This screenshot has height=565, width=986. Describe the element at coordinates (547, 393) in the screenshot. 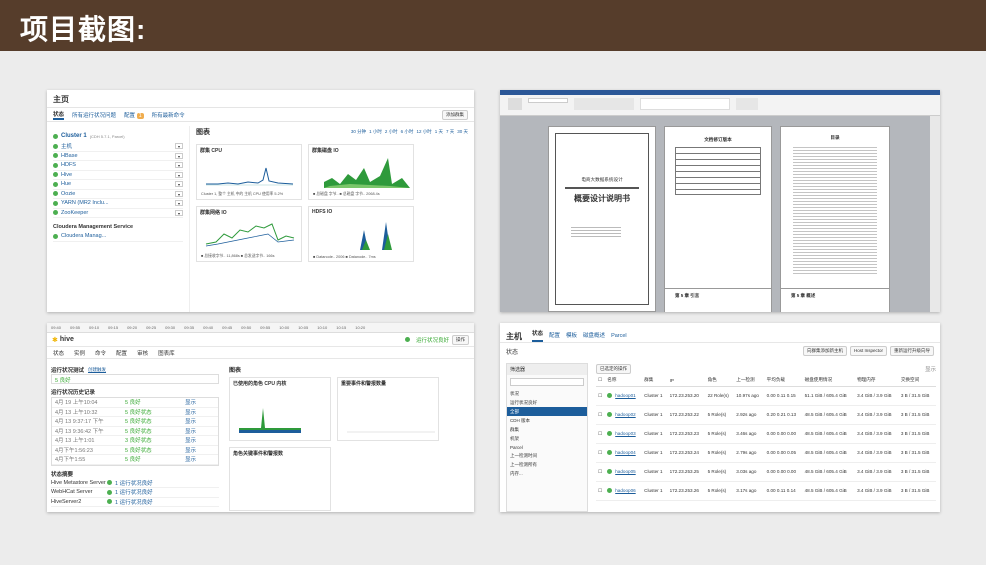

I see `filter-item: 状况` at that location.